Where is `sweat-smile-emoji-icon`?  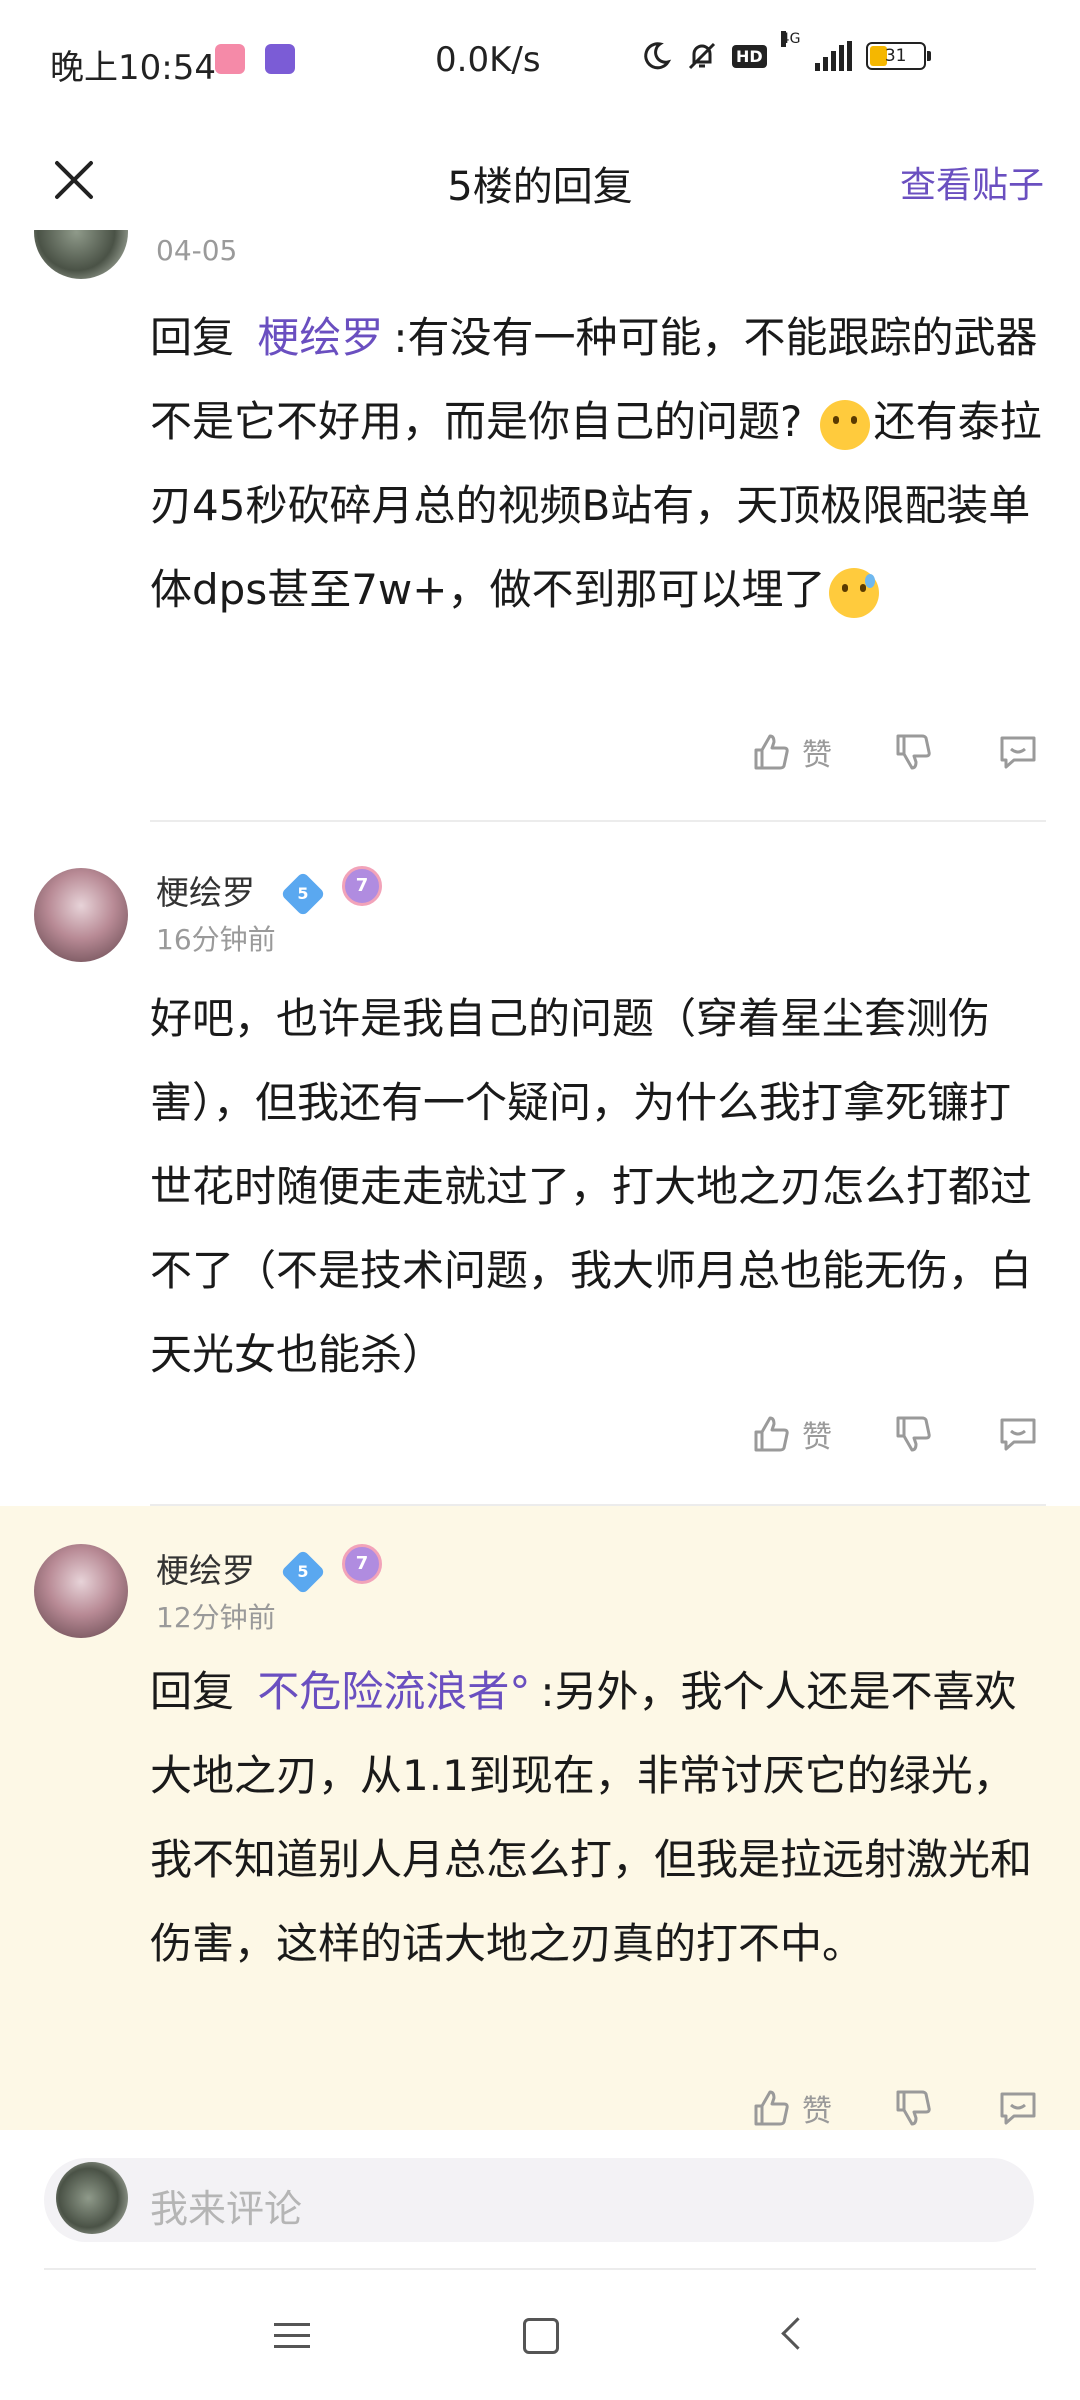
sweat-smile-emoji-icon is located at coordinates (854, 592).